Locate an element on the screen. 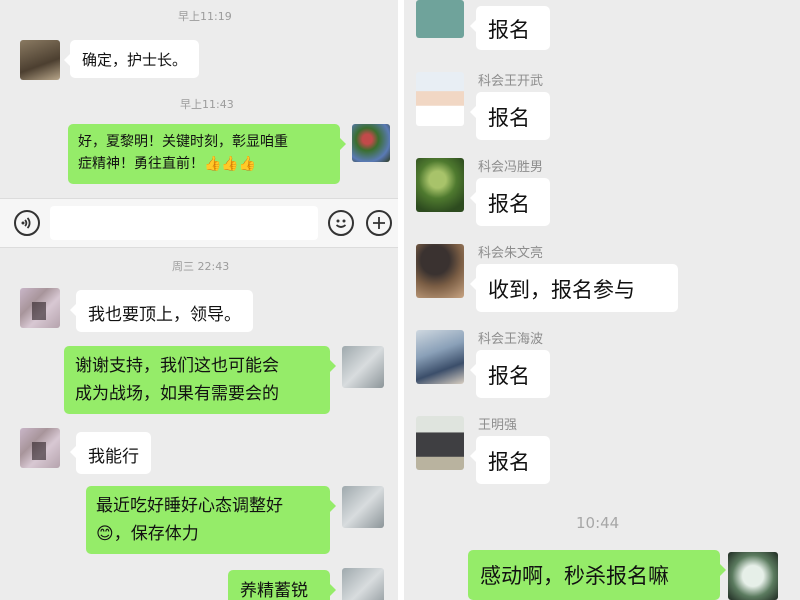 The height and width of the screenshot is (600, 800). sender-name: 科会冯胜男 is located at coordinates (511, 167).